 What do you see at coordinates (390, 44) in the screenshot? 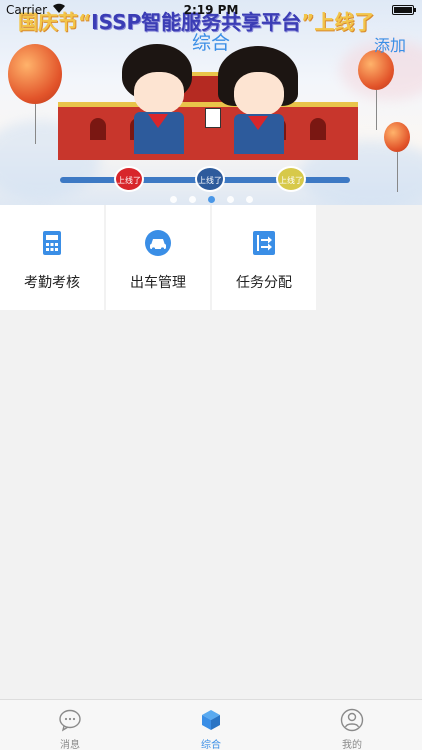
I see `add-button: 添加` at bounding box center [390, 44].